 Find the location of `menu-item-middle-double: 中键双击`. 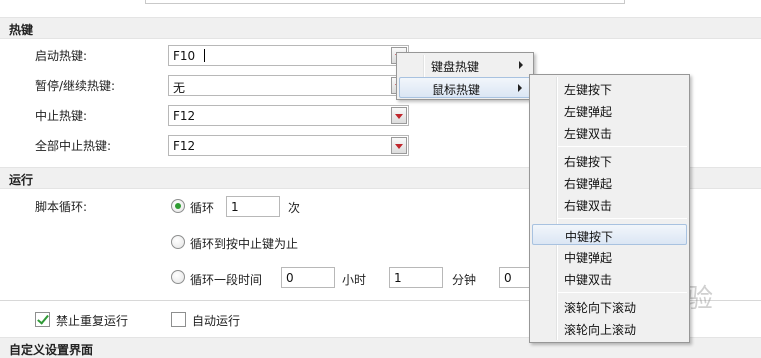

menu-item-middle-double: 中键双击 is located at coordinates (609, 278).